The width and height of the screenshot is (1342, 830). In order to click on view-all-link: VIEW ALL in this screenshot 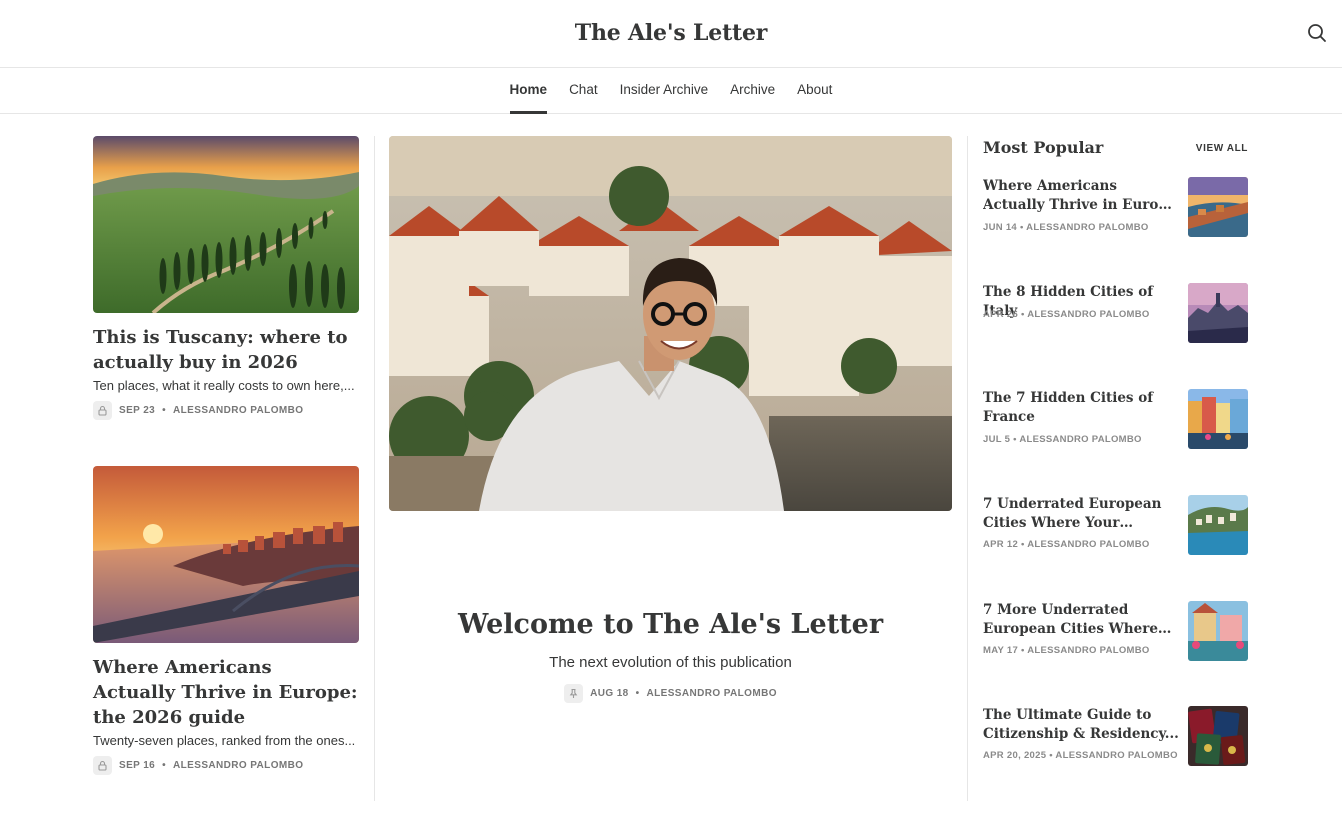, I will do `click(1219, 148)`.